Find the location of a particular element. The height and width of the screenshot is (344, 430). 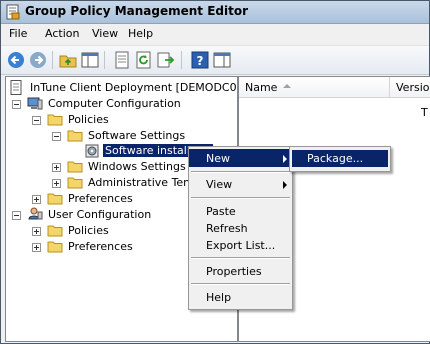

properties-icon is located at coordinates (122, 60).